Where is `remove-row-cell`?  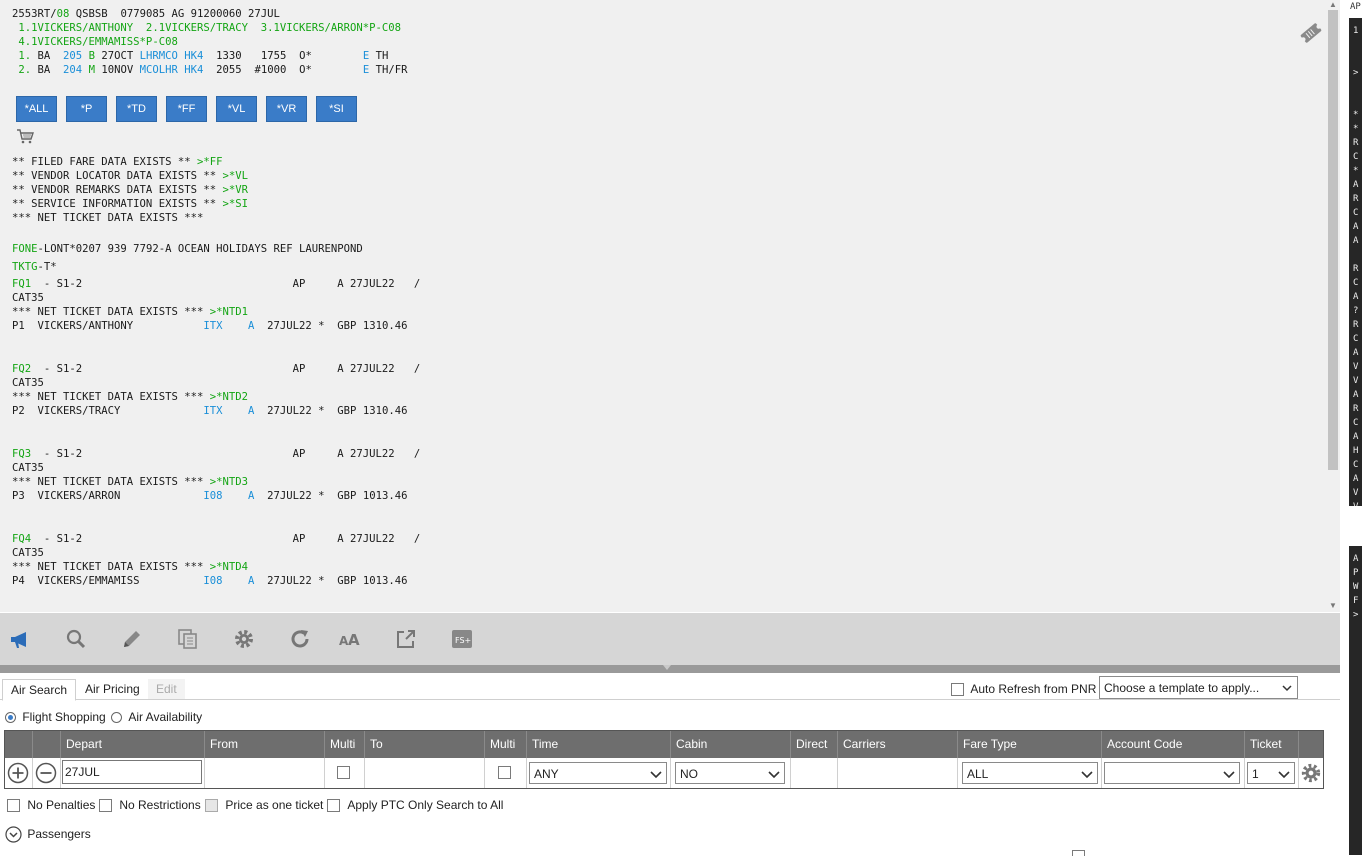 remove-row-cell is located at coordinates (47, 773).